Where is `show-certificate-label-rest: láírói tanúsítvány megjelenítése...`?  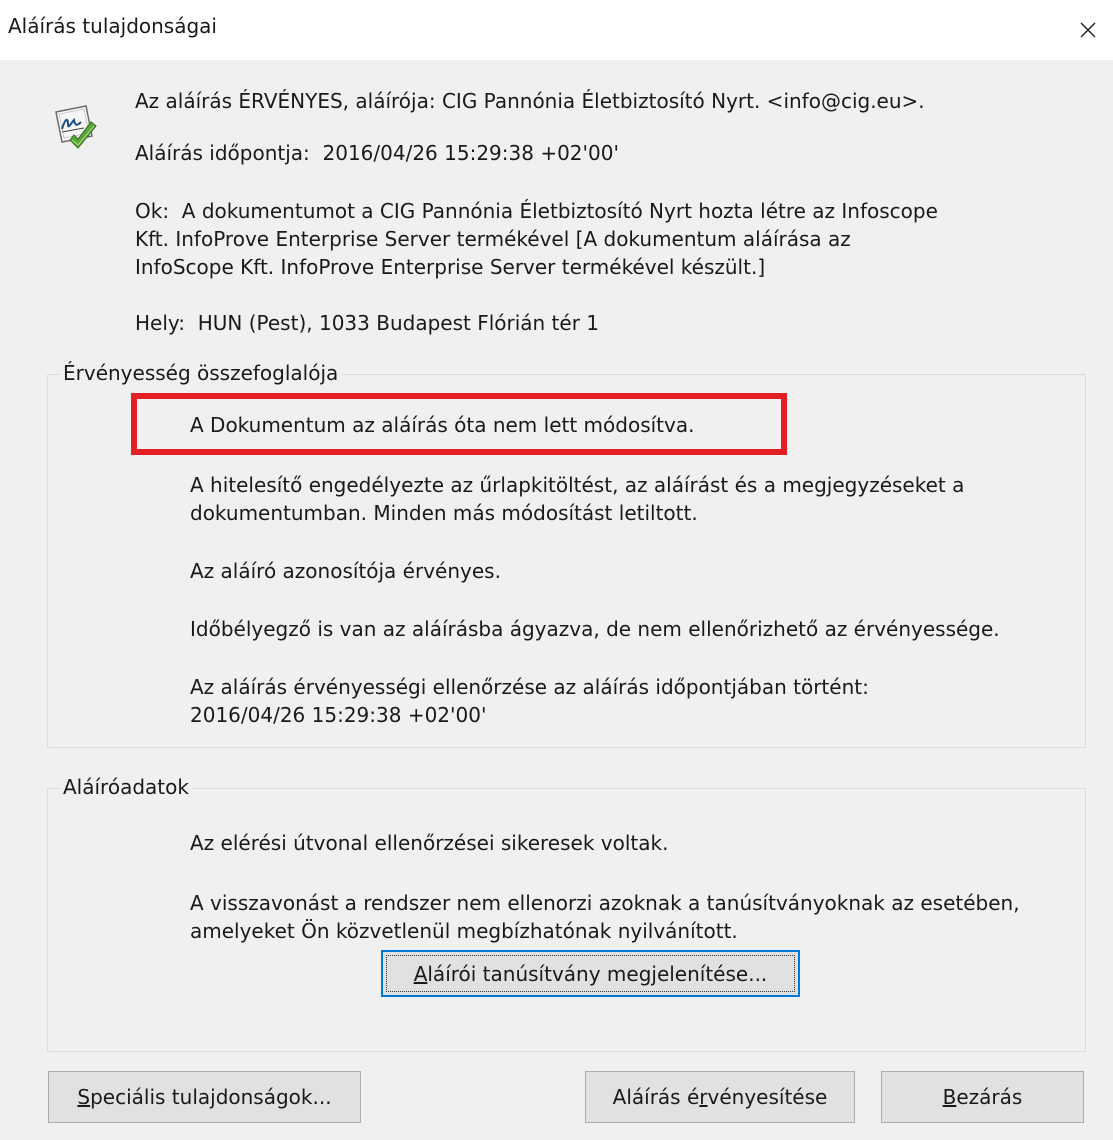
show-certificate-label-rest: láírói tanúsítvány megjelenítése... is located at coordinates (597, 973).